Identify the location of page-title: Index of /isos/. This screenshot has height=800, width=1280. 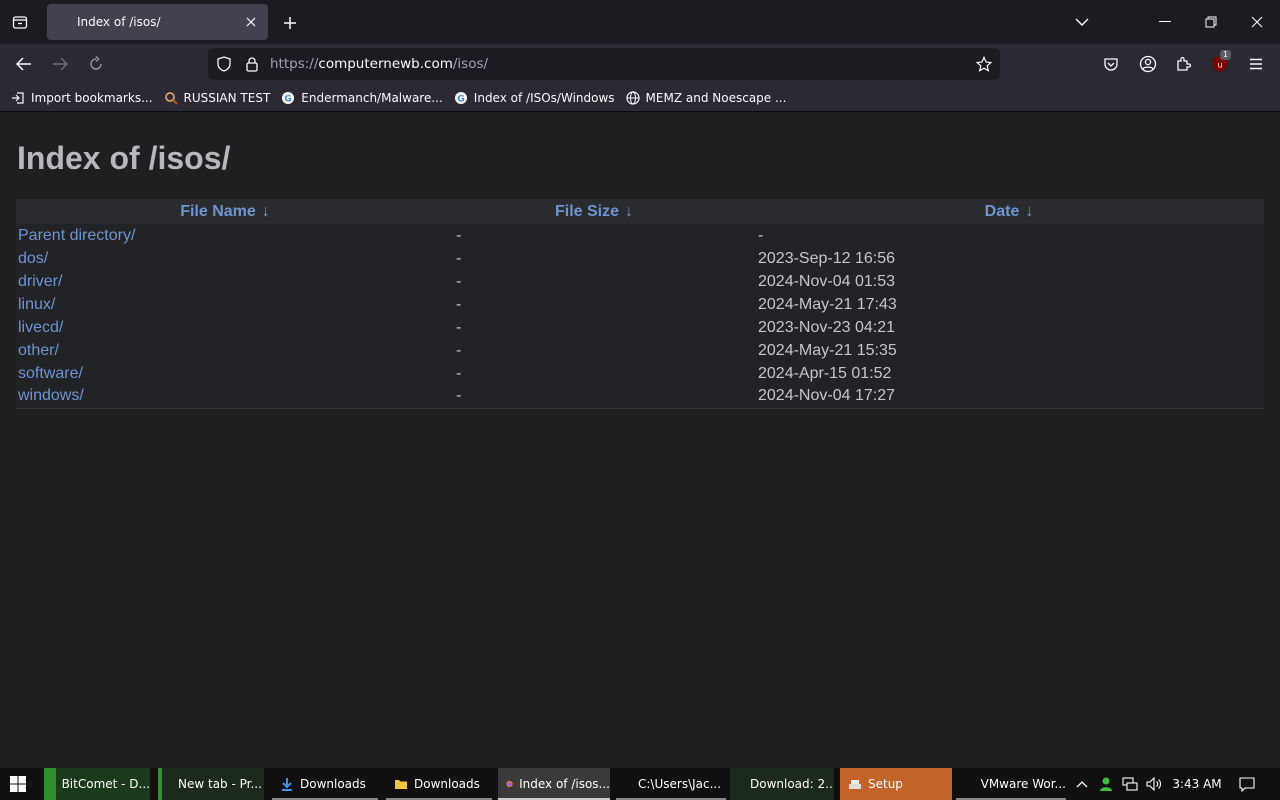
(124, 158).